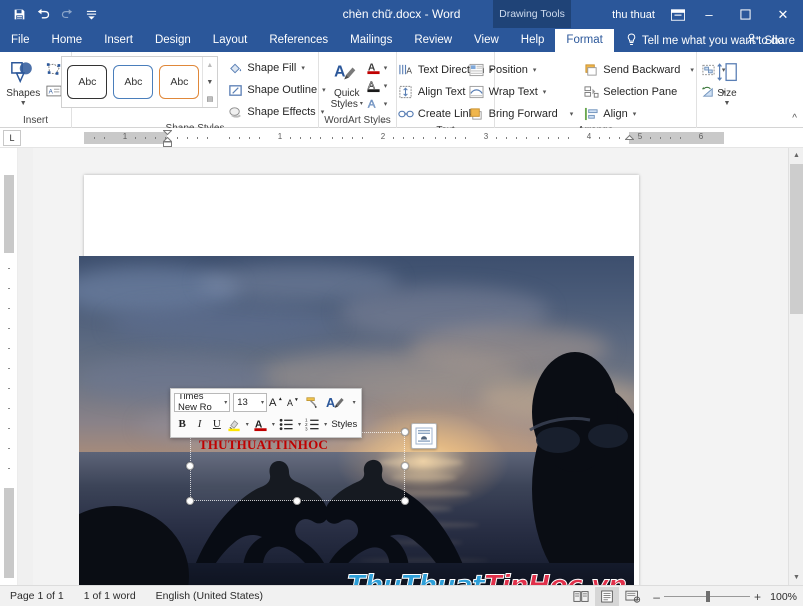  Describe the element at coordinates (377, 85) in the screenshot. I see `text-outline-button: A ▾` at that location.